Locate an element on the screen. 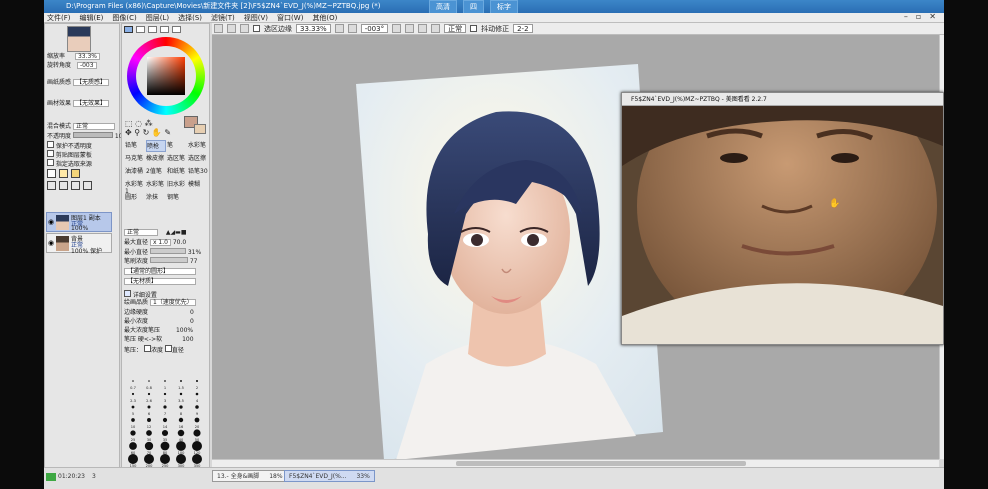 The height and width of the screenshot is (489, 988). tool-airbrush: 喷枪 is located at coordinates (156, 146).